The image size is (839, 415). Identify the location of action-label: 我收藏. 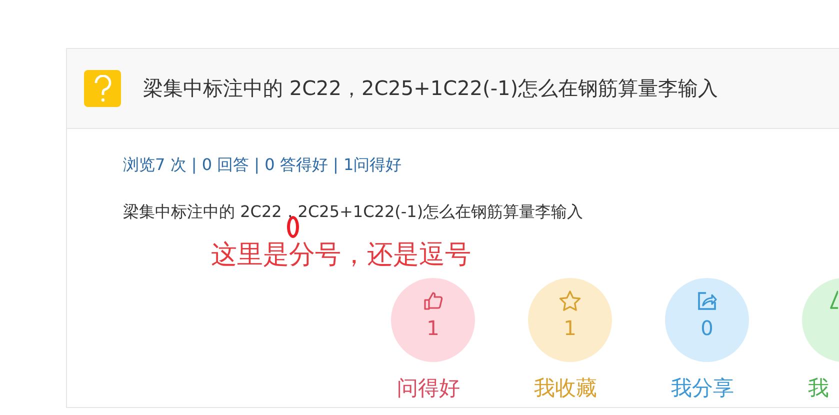
(570, 388).